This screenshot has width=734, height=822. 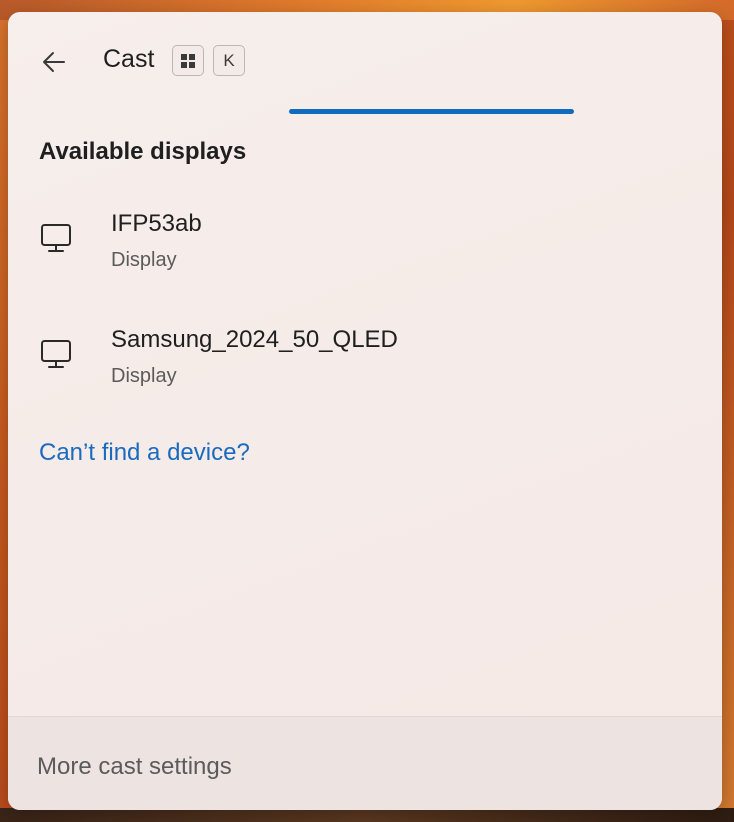 I want to click on arrow-left-icon, so click(x=54, y=62).